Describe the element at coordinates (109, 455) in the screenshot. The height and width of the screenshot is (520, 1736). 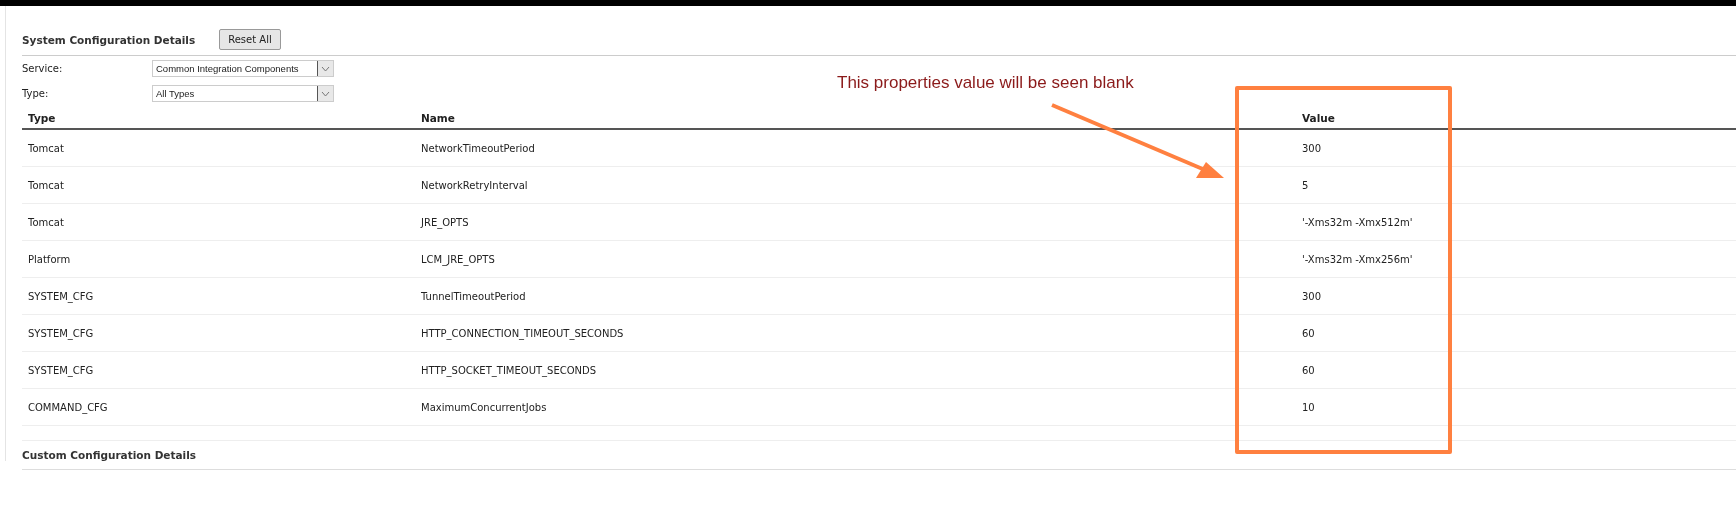
I see `section-title: Custom Configuration Details` at that location.